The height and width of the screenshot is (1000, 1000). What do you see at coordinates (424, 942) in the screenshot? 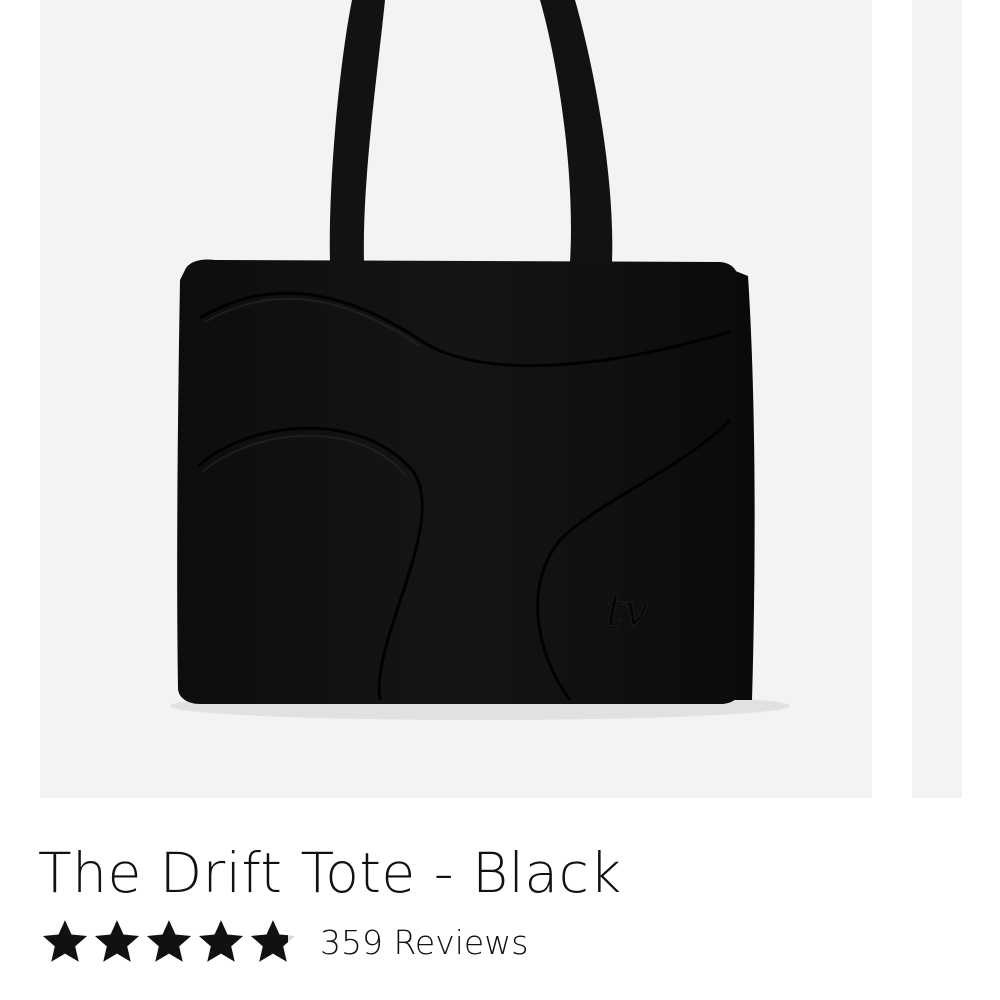
I see `reviews-link: 359 Reviews` at bounding box center [424, 942].